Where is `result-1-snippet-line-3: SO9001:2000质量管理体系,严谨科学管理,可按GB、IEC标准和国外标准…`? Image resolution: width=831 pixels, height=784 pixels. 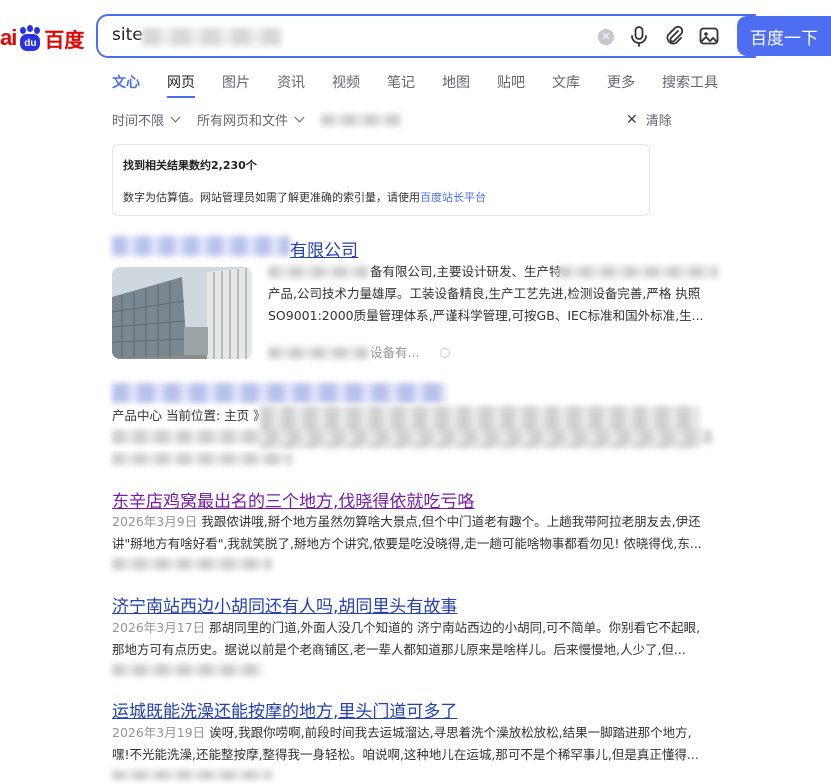 result-1-snippet-line-3: SO9001:2000质量管理体系,严谨科学管理,可按GB、IEC标准和国外标准… is located at coordinates (486, 315).